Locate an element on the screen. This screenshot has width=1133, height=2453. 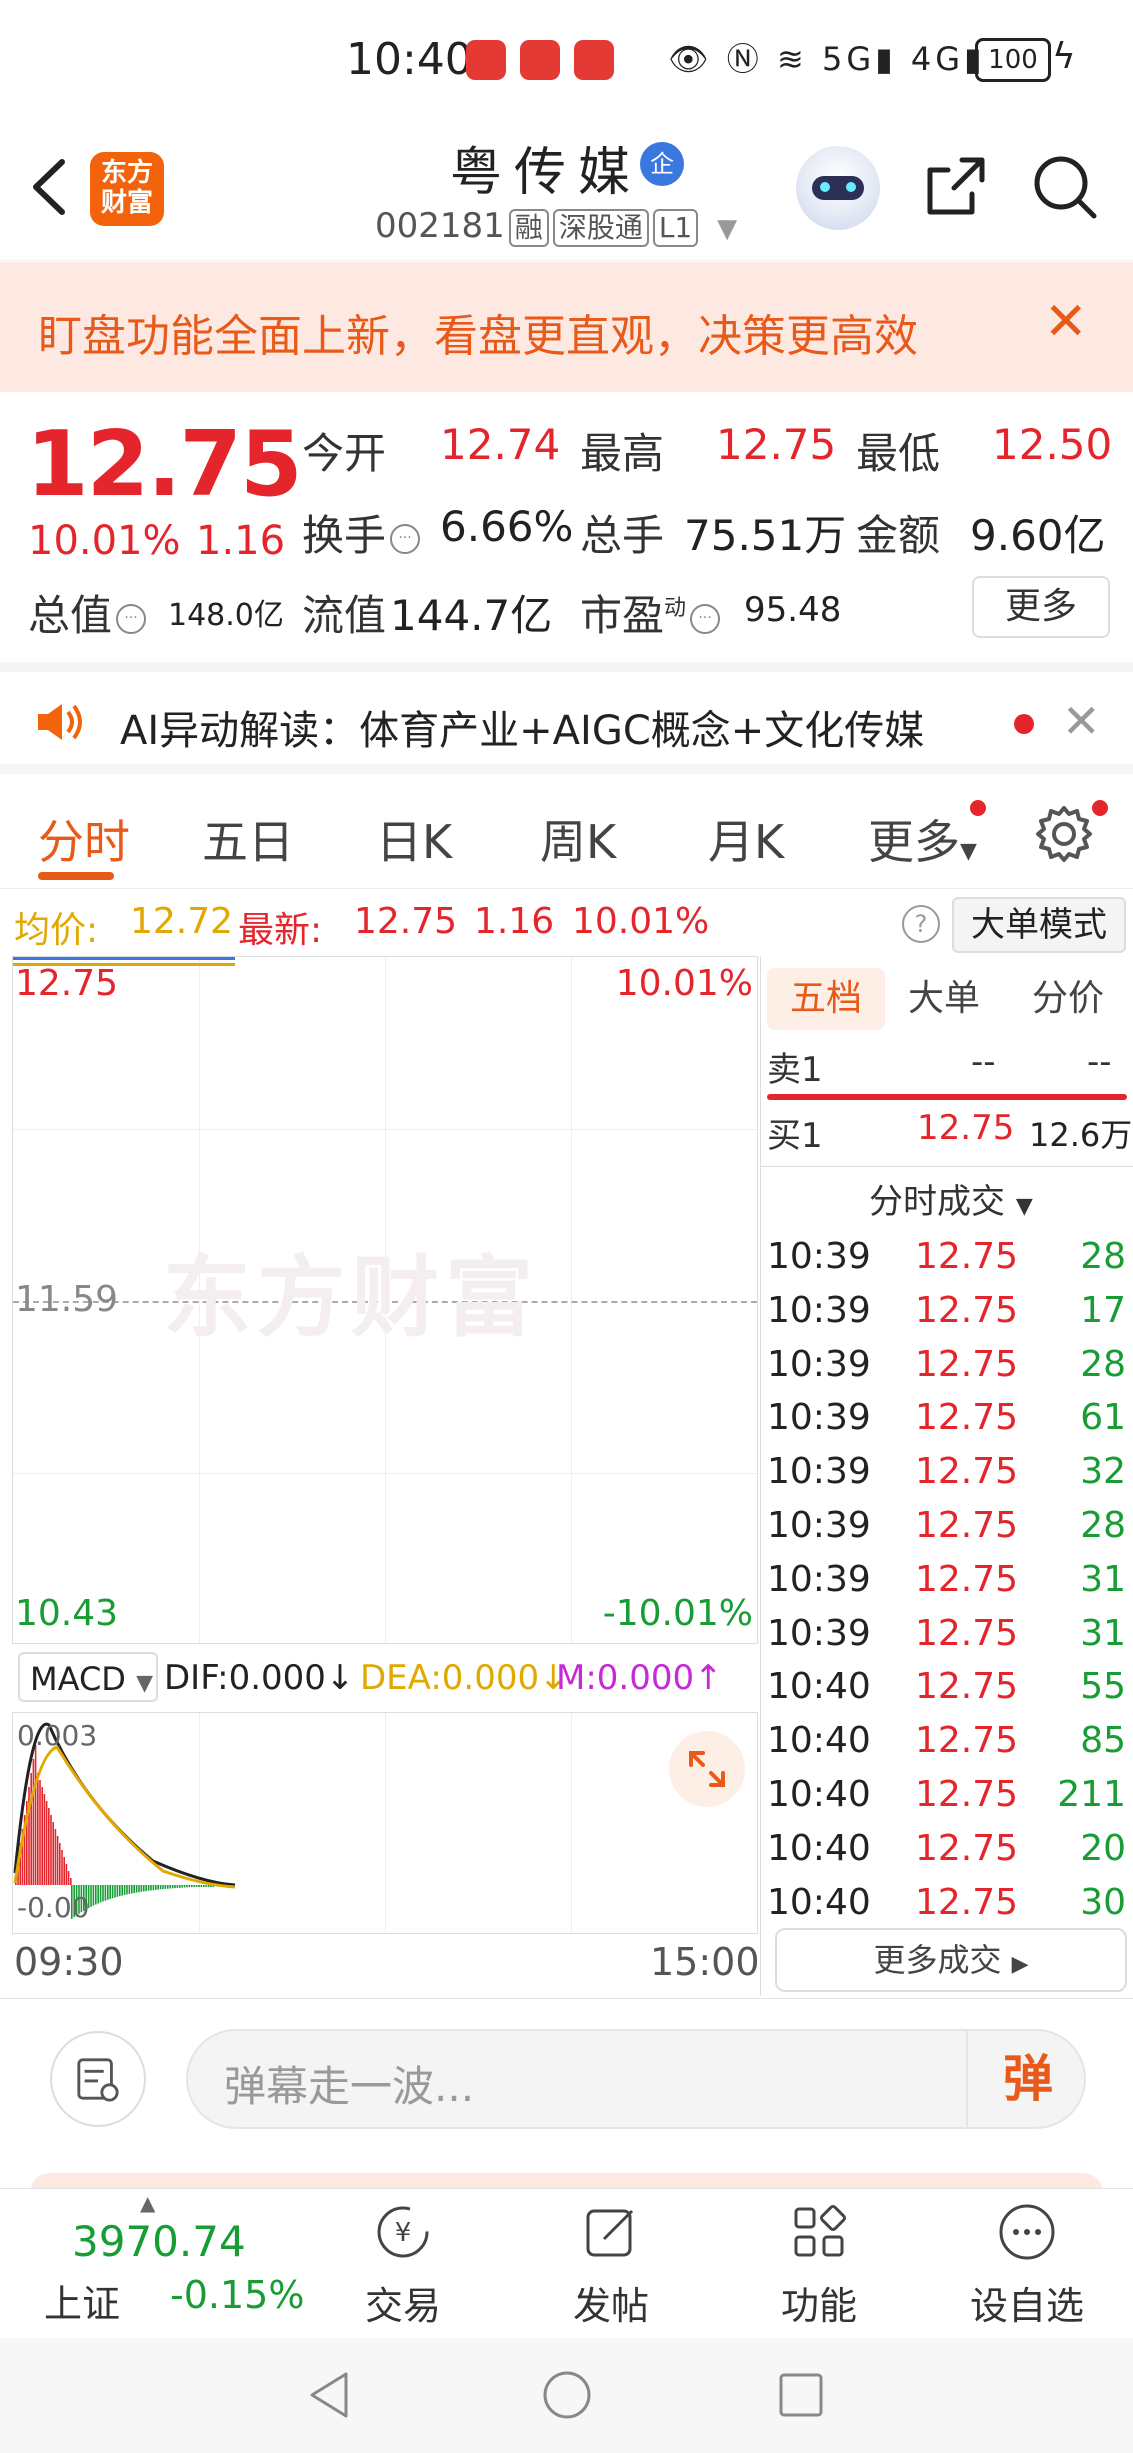
home-circle-icon is located at coordinates (567, 2395).